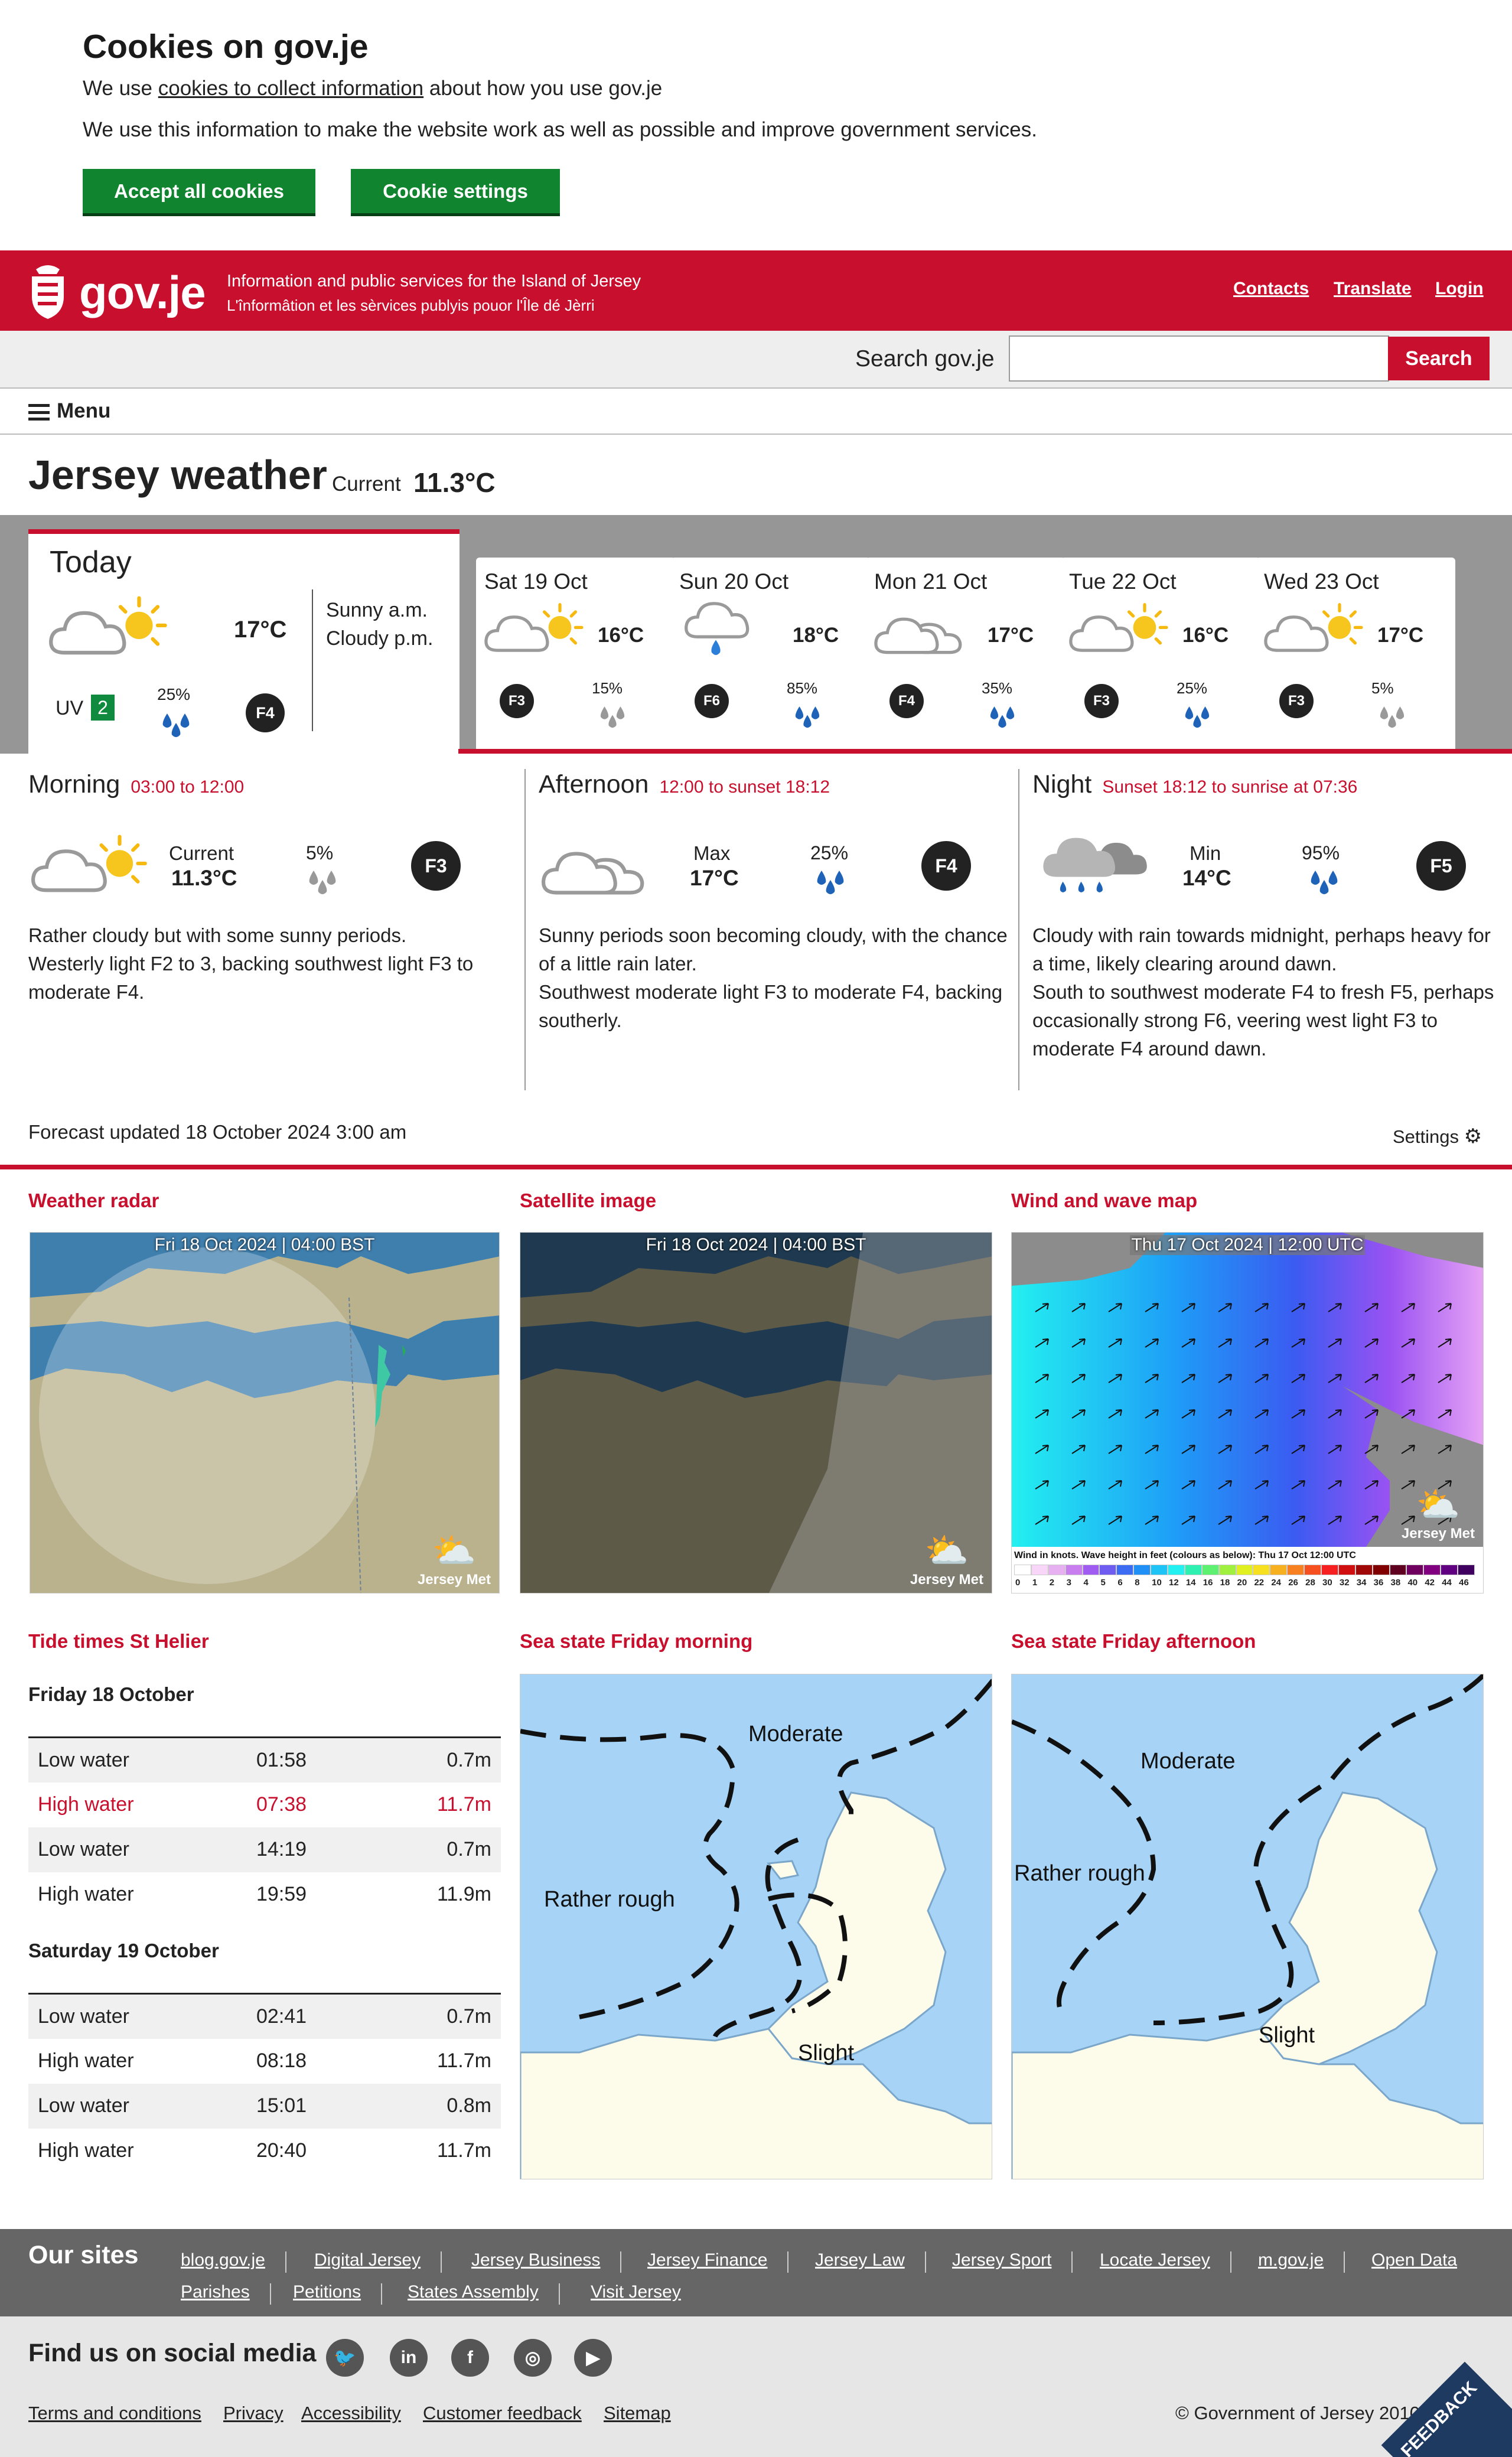 The image size is (1512, 2457). Describe the element at coordinates (290, 88) in the screenshot. I see `cookie-info-link: cookies to collect information` at that location.